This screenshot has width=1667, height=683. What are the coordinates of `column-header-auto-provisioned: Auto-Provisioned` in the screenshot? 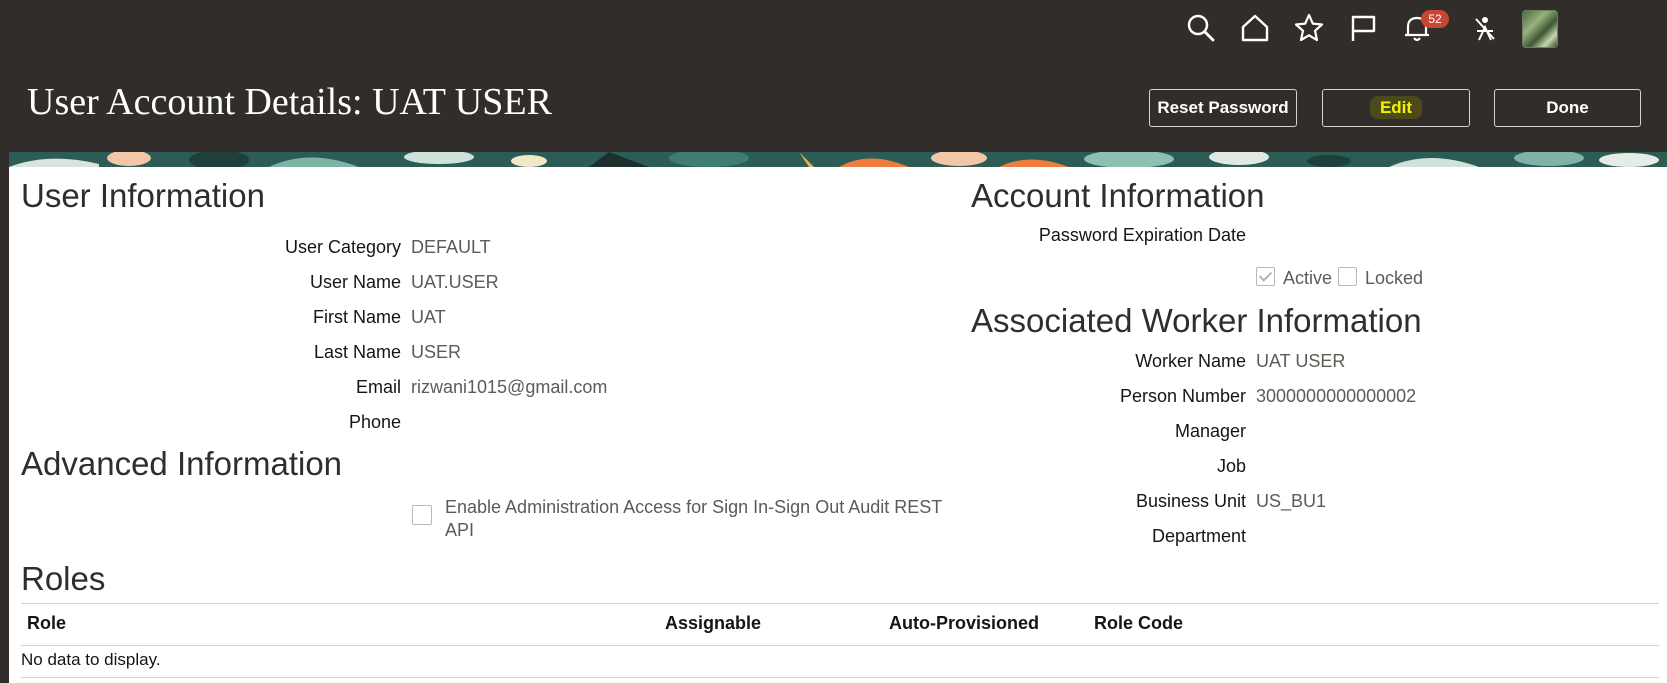 It's located at (964, 623).